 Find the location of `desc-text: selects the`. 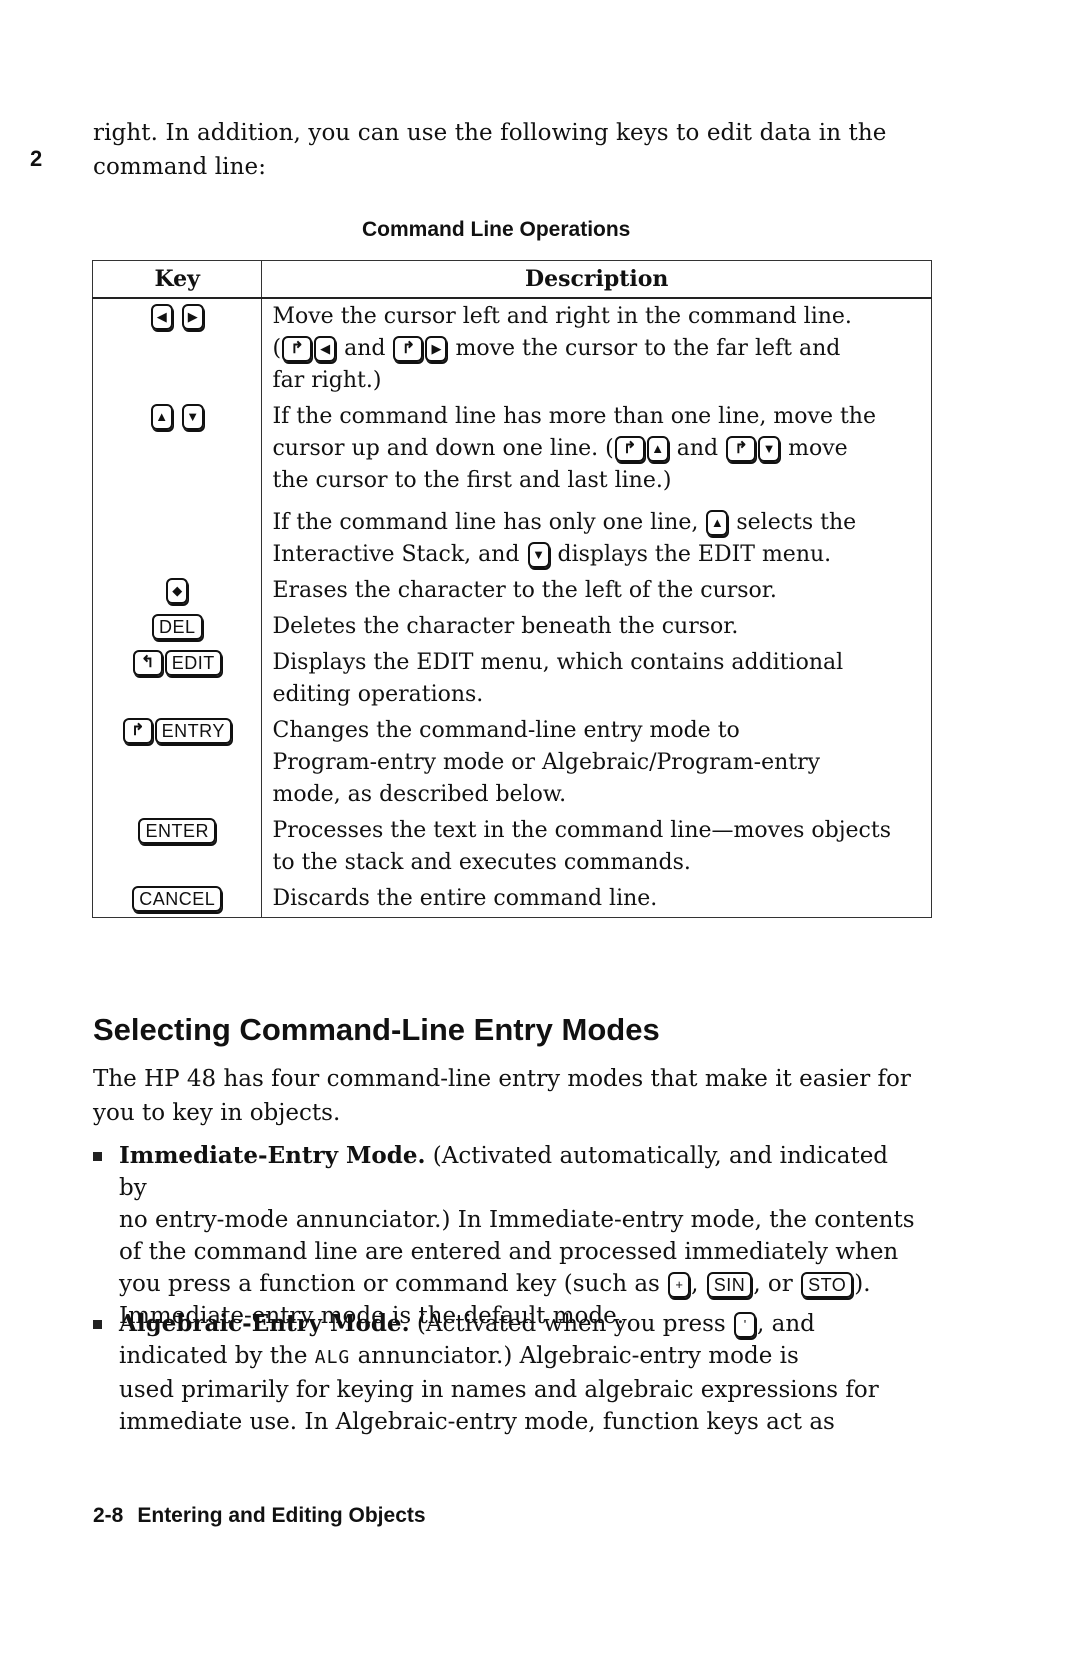

desc-text: selects the is located at coordinates (796, 522).